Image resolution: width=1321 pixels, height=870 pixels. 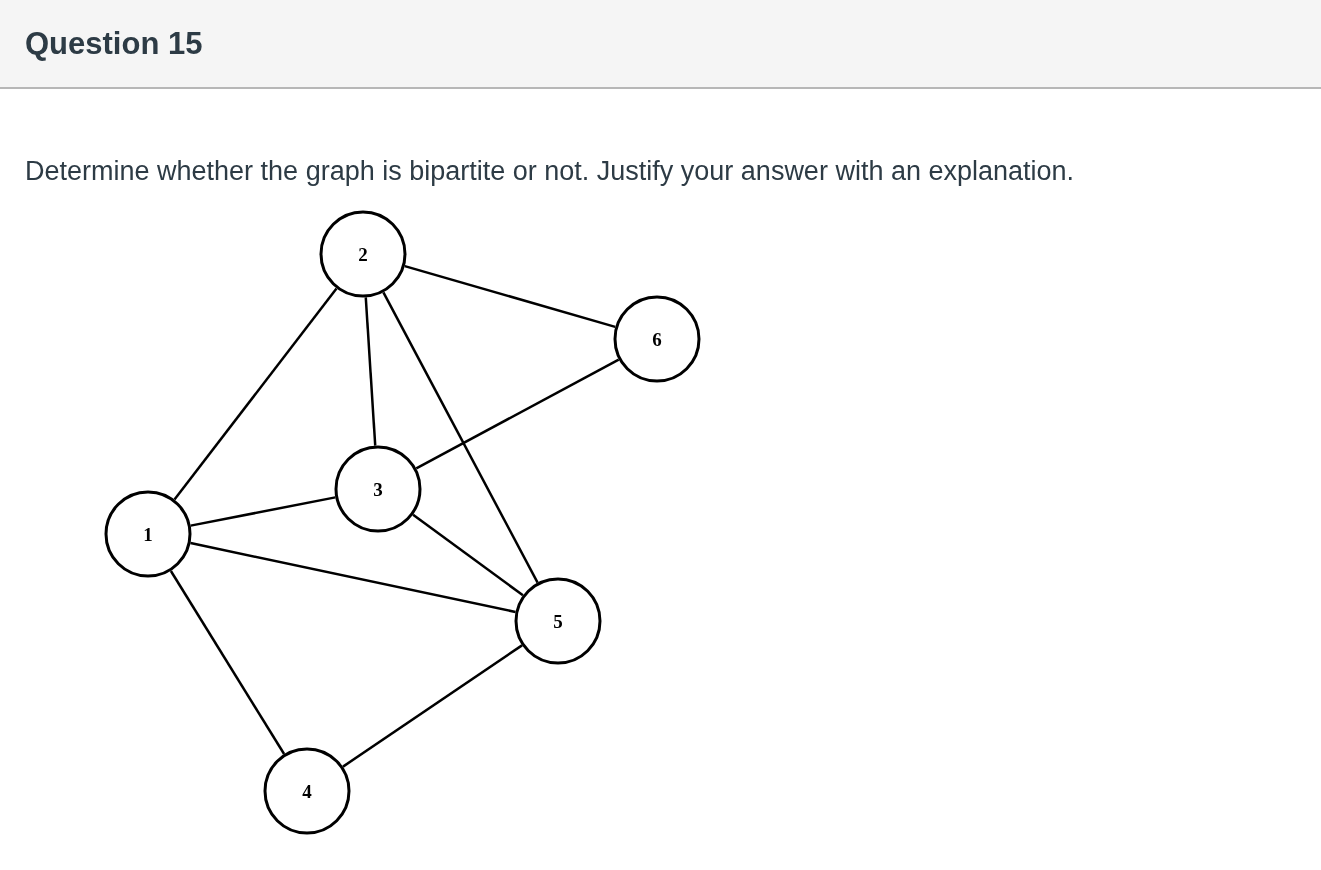 What do you see at coordinates (307, 791) in the screenshot?
I see `graph-node: 4` at bounding box center [307, 791].